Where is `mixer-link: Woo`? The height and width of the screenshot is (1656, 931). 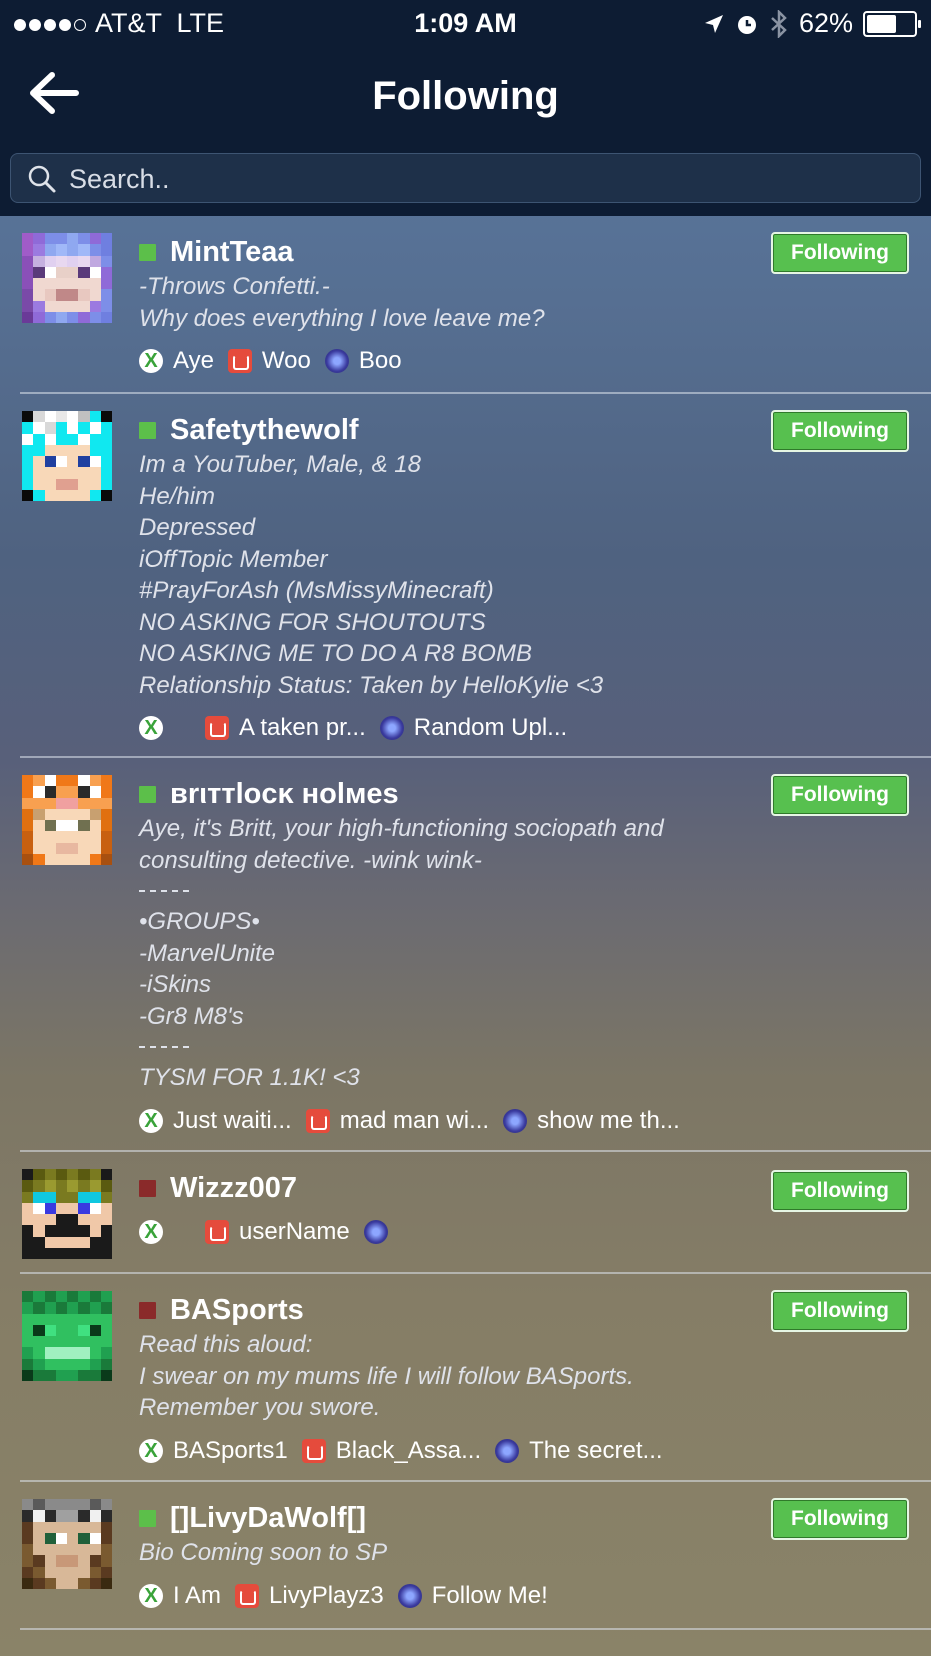 mixer-link: Woo is located at coordinates (269, 361).